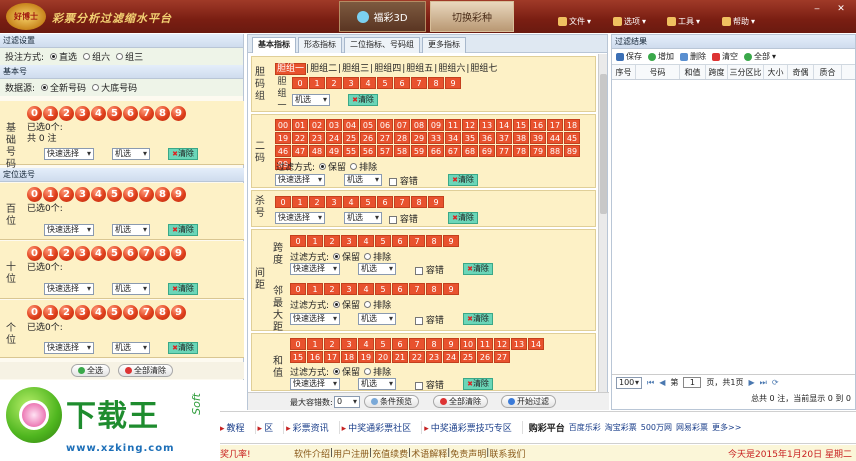  Describe the element at coordinates (502, 344) in the screenshot. I see `sum-cell: 12` at that location.